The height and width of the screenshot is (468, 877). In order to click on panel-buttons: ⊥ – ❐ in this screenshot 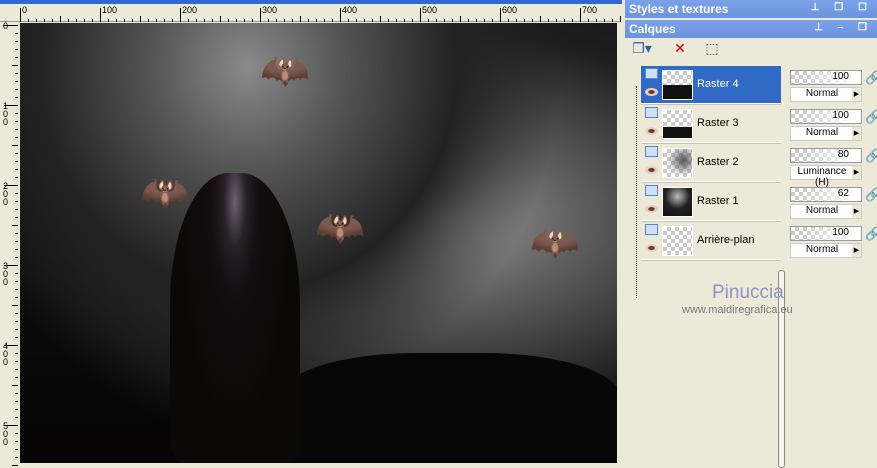, I will do `click(843, 27)`.